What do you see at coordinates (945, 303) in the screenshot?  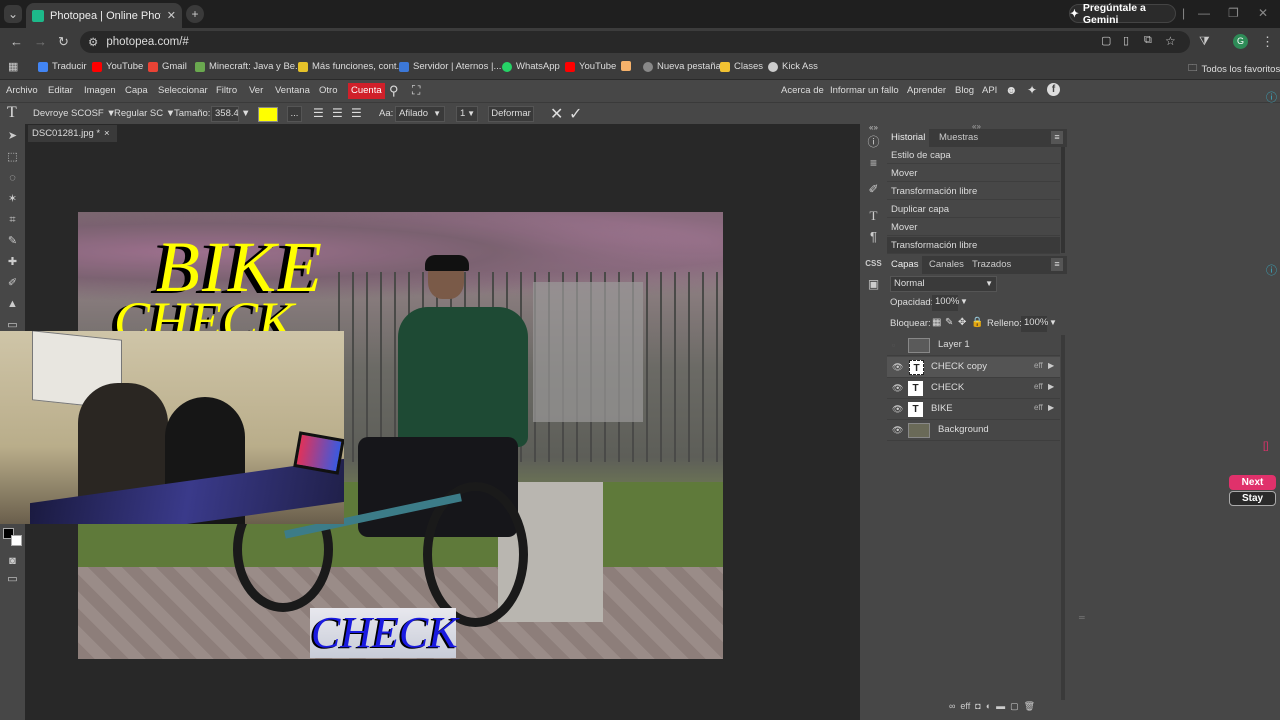 I see `opacity-input: 100%` at bounding box center [945, 303].